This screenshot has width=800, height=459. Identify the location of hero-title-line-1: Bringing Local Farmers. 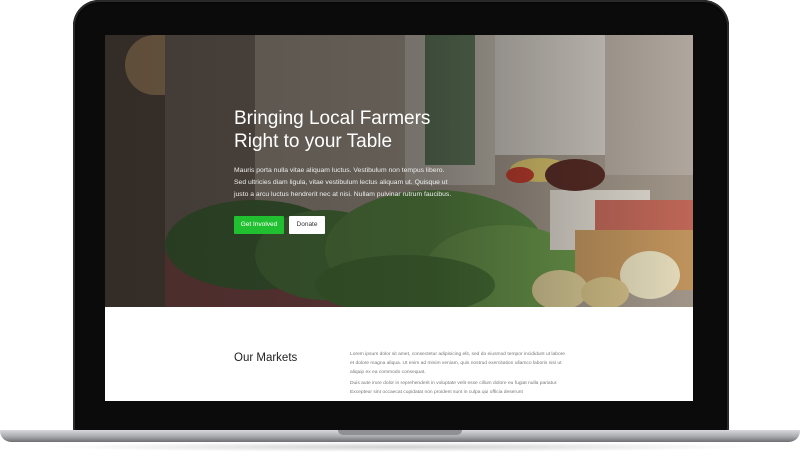
(332, 118).